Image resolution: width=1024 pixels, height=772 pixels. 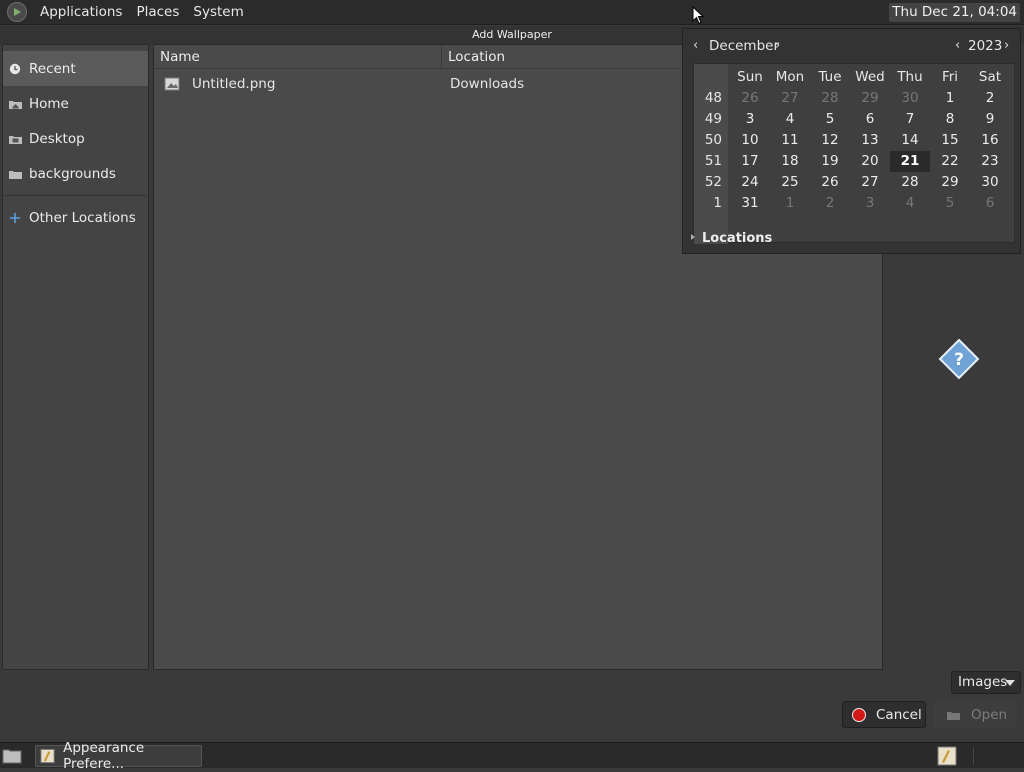 What do you see at coordinates (953, 715) in the screenshot?
I see `open-folder-icon` at bounding box center [953, 715].